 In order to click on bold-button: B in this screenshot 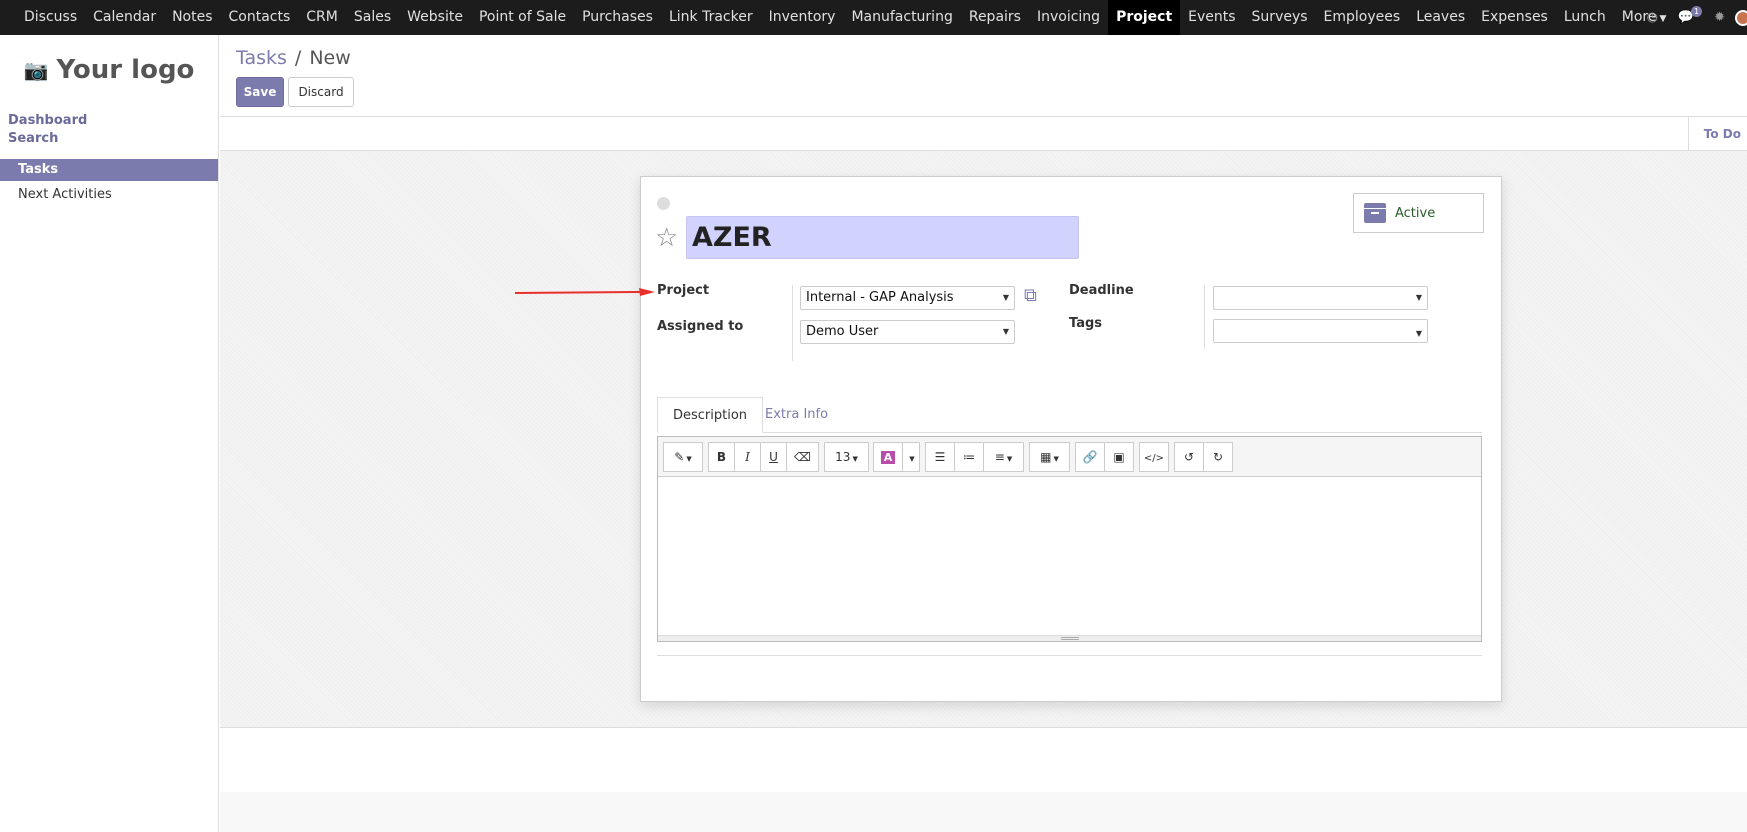, I will do `click(721, 457)`.